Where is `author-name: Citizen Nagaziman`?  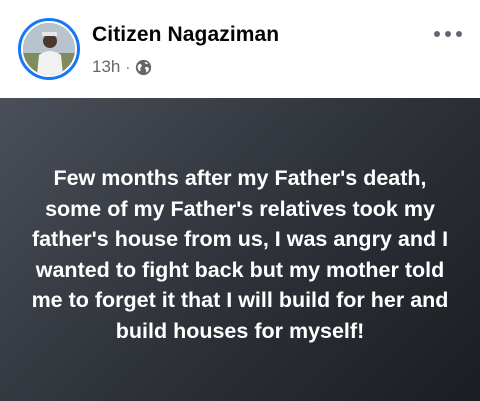
author-name: Citizen Nagaziman is located at coordinates (185, 35).